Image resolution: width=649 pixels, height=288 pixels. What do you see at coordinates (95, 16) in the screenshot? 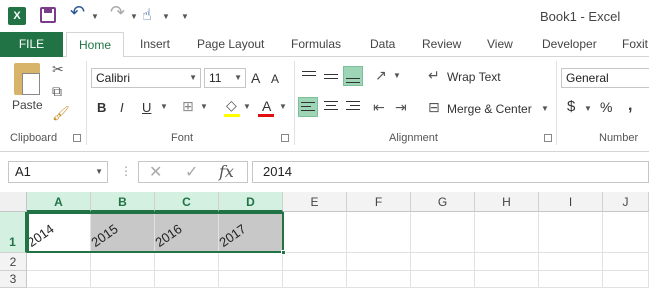
I see `undo-dropdown-icon: ▼` at bounding box center [95, 16].